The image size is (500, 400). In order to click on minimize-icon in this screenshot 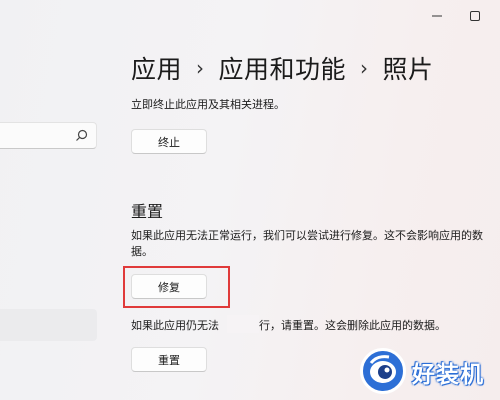, I will do `click(437, 16)`.